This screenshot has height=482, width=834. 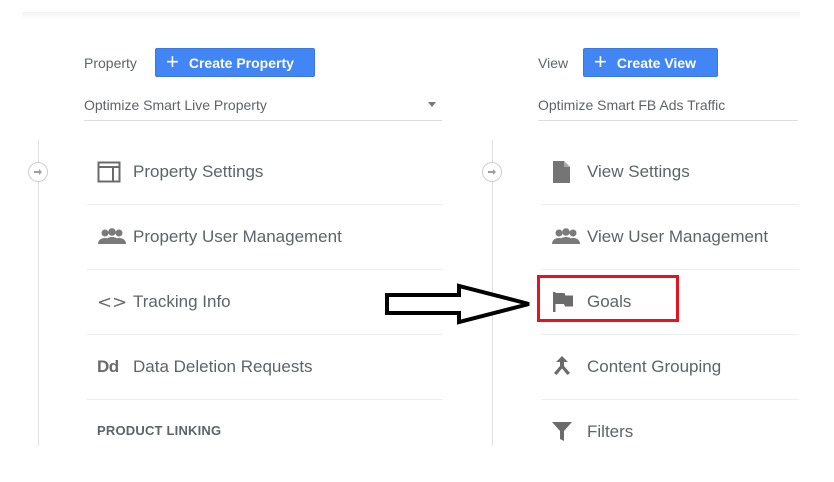 I want to click on menu-item-label: Tracking Info, so click(x=182, y=301).